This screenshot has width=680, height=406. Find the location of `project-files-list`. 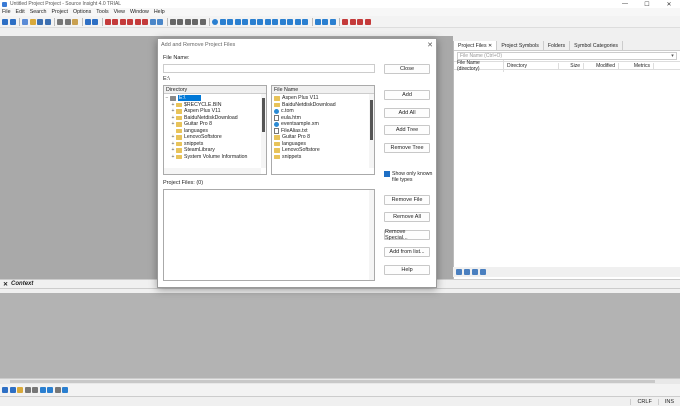

project-files-list is located at coordinates (269, 235).